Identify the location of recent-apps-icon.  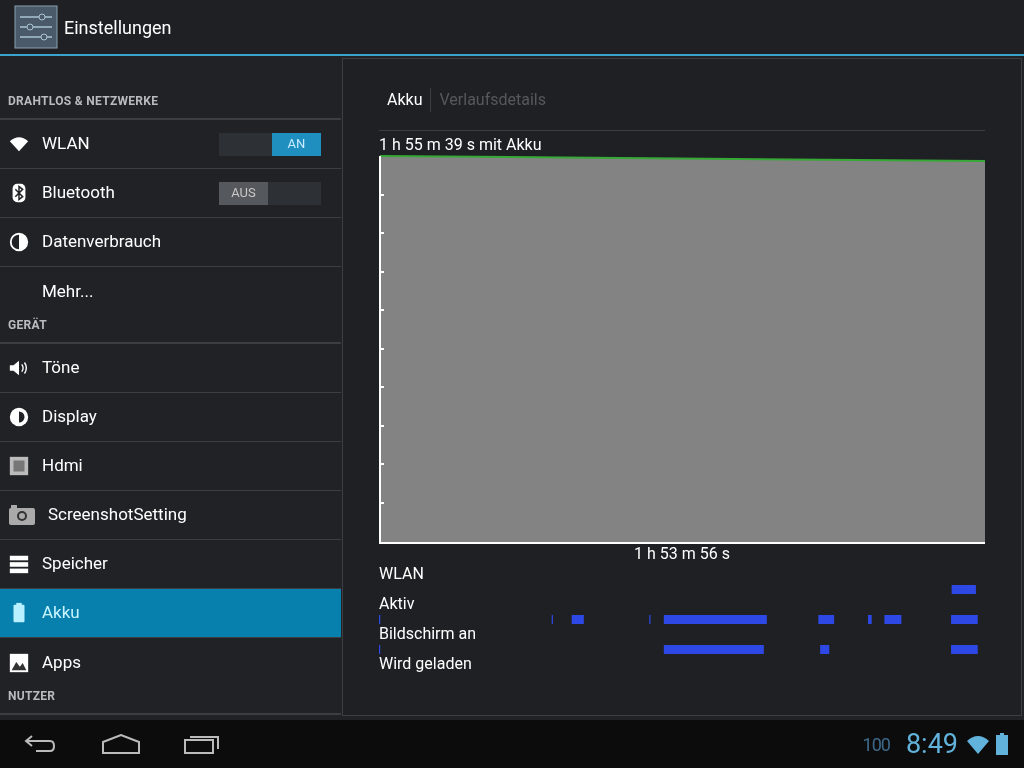
(202, 744).